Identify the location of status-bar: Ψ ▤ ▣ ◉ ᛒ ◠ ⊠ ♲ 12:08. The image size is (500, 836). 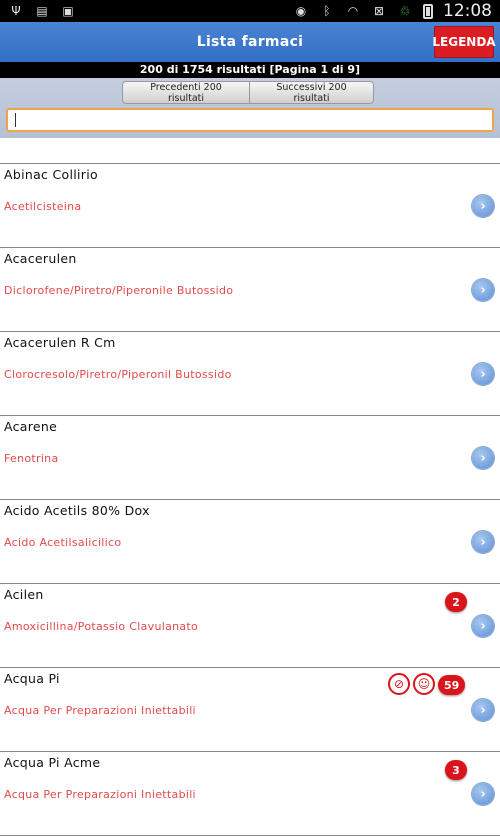
(250, 11).